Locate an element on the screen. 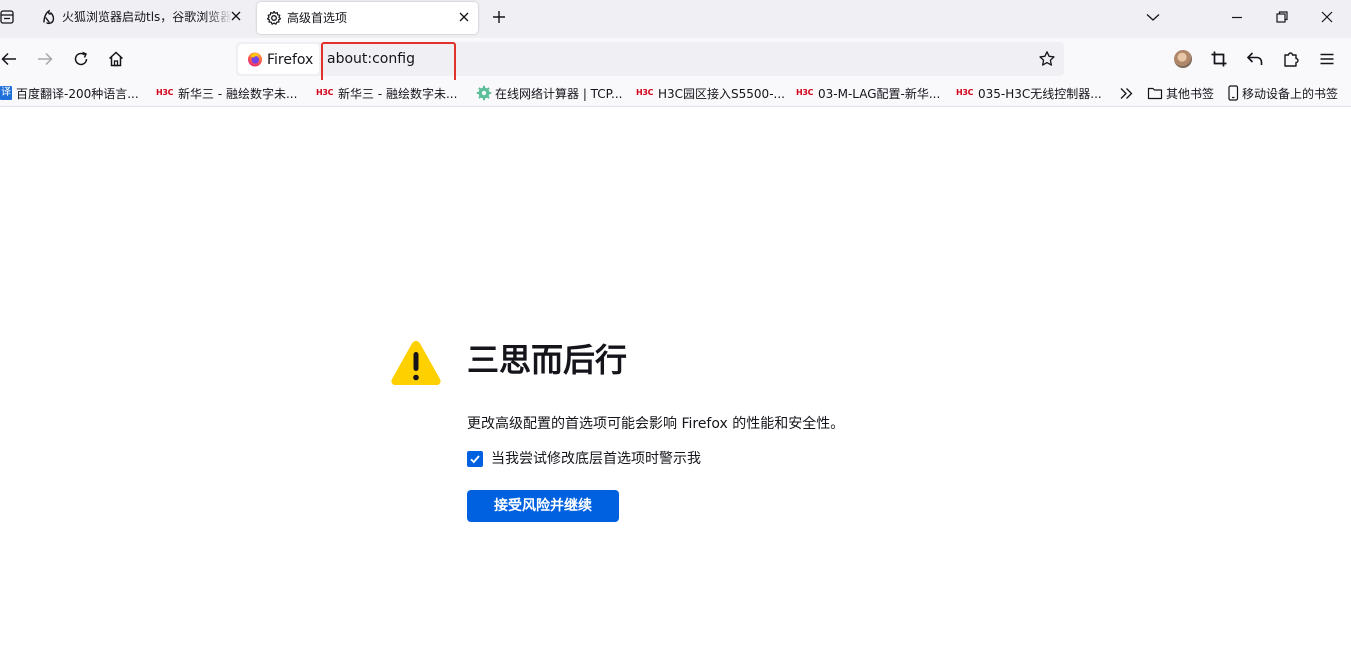  chevron-double-right-icon is located at coordinates (1126, 93).